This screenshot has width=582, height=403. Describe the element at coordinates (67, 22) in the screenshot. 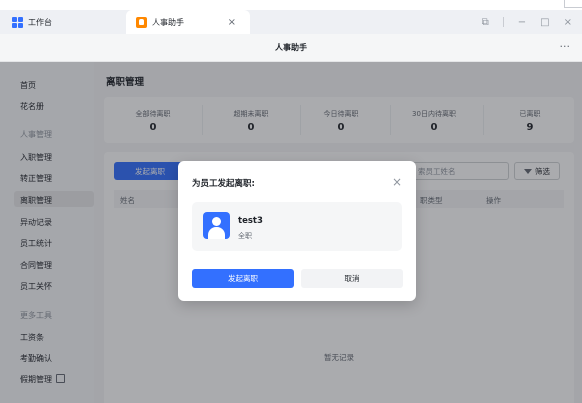

I see `tab-workbench: 工作台` at that location.